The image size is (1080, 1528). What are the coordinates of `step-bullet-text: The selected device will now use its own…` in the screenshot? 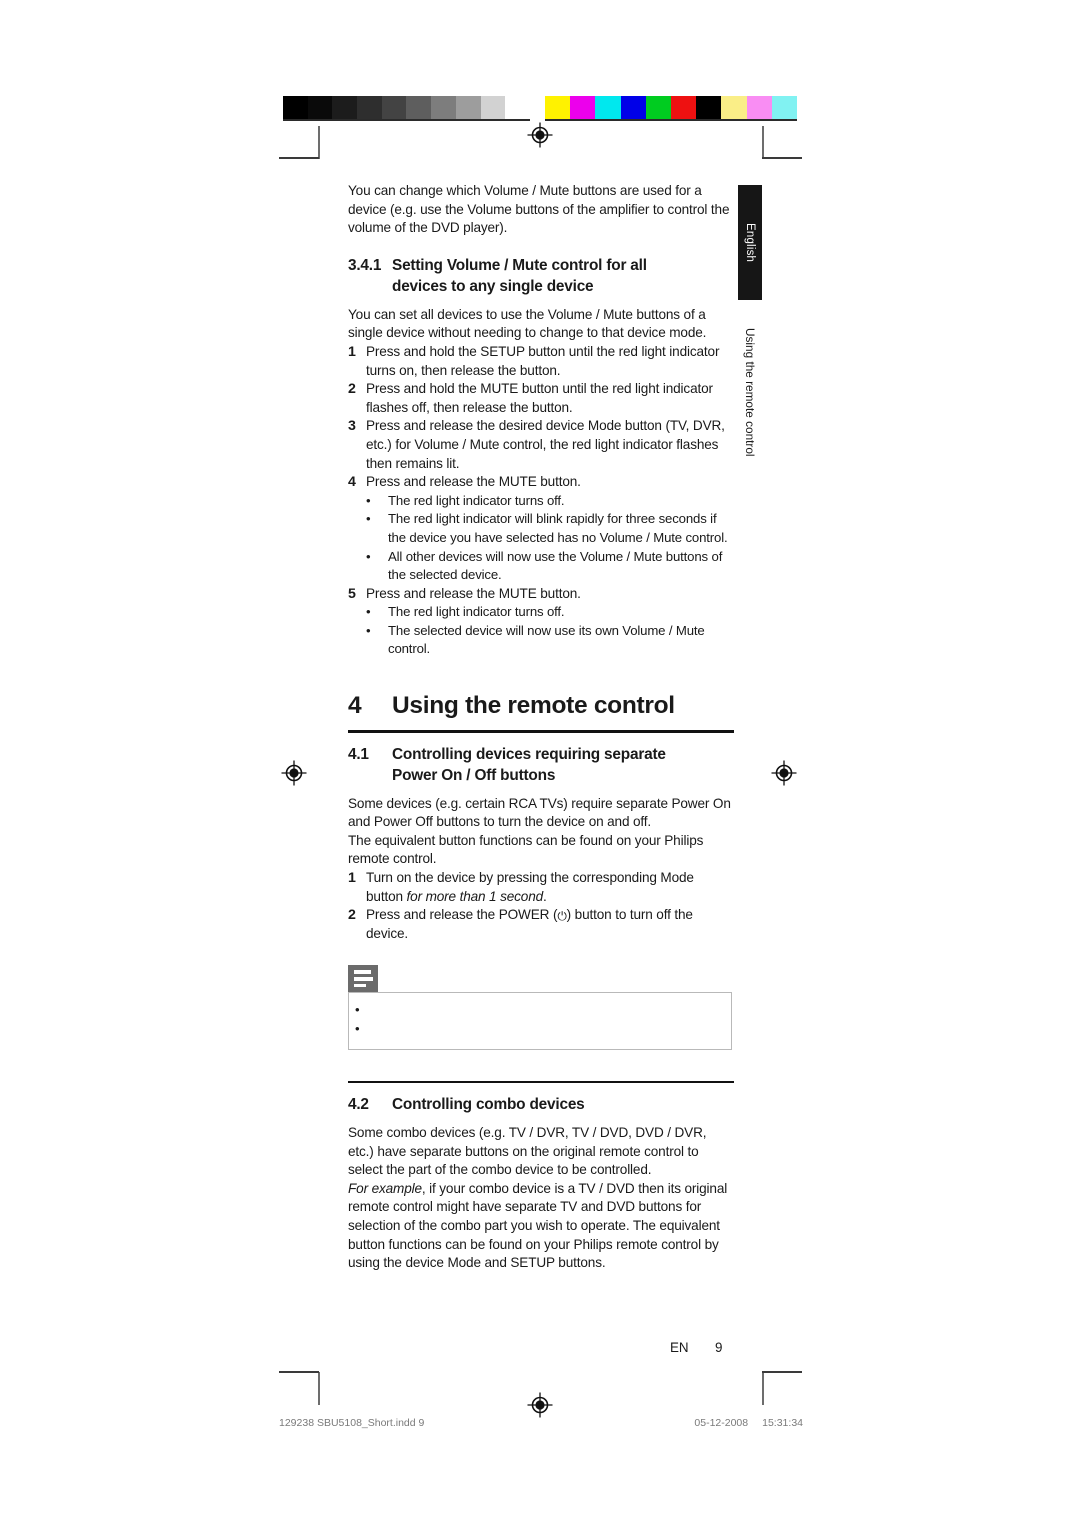 It's located at (546, 639).